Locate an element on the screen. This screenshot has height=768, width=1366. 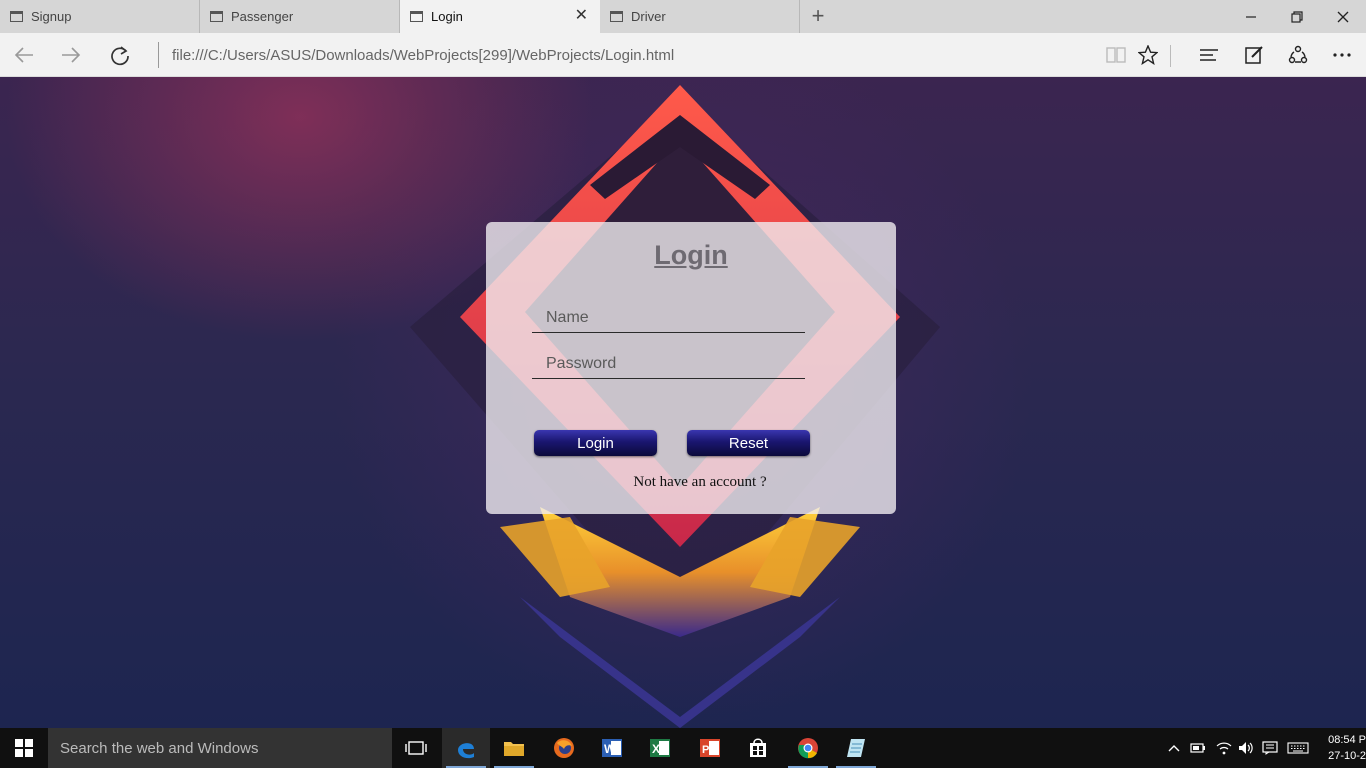
star-icon is located at coordinates (1148, 55).